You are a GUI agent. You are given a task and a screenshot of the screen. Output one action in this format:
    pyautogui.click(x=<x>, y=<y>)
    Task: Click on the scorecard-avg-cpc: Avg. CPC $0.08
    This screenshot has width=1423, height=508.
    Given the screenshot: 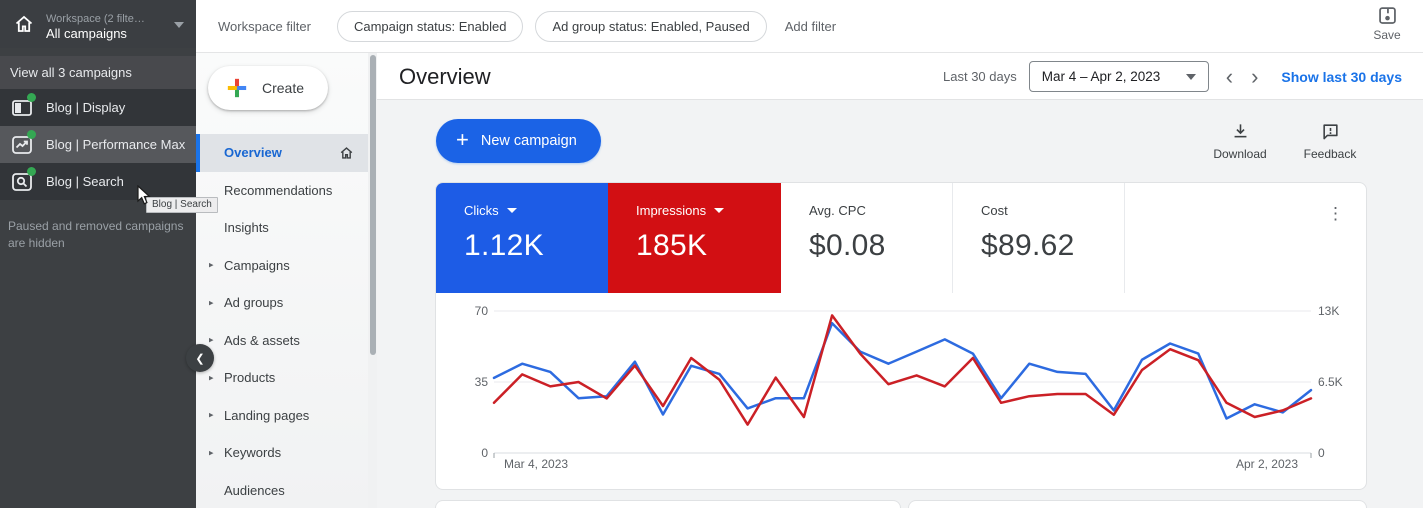 What is the action you would take?
    pyautogui.click(x=867, y=238)
    